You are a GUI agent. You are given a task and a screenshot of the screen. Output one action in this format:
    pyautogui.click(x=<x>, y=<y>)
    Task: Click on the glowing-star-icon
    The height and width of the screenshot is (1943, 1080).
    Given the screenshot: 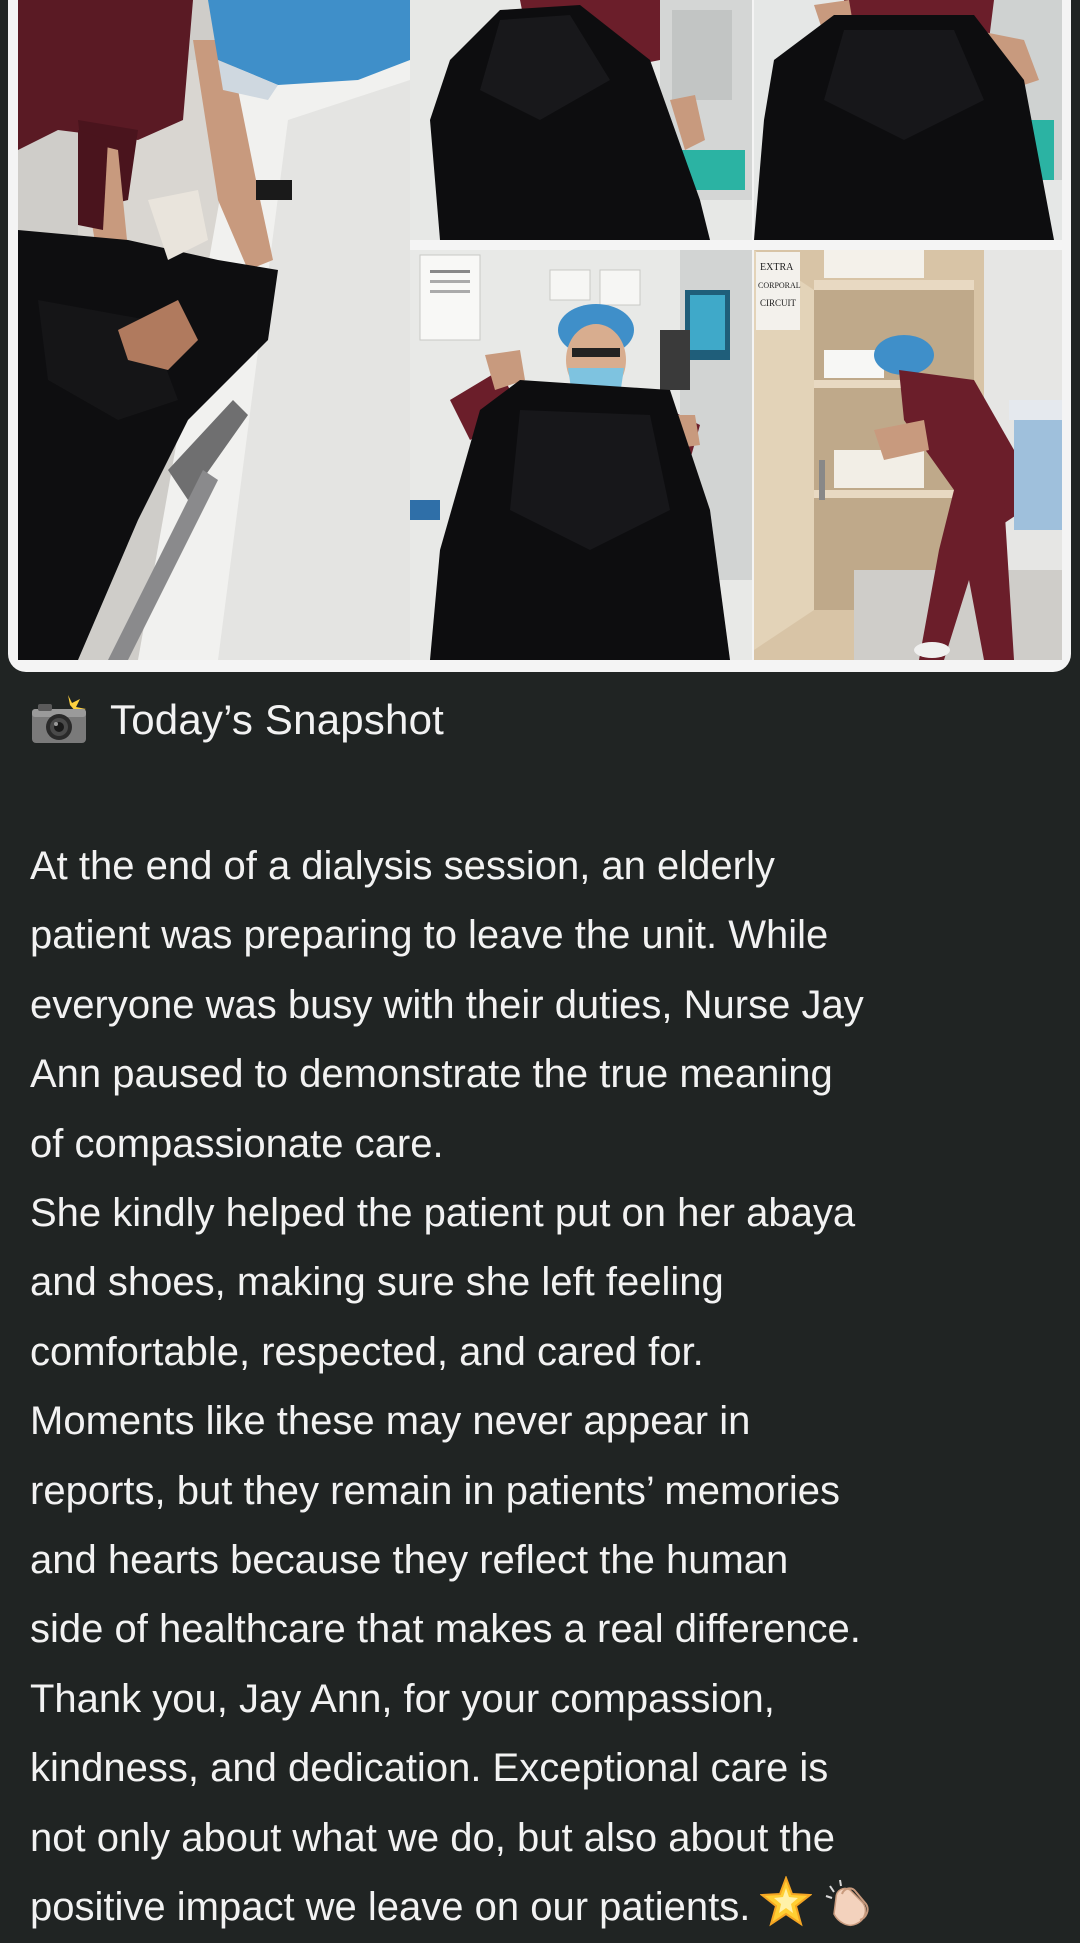 What is the action you would take?
    pyautogui.click(x=786, y=1902)
    